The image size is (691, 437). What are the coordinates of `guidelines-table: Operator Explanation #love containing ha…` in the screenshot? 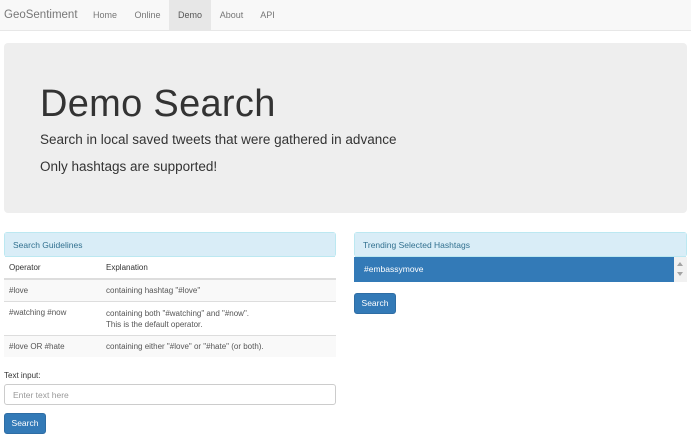 It's located at (170, 307).